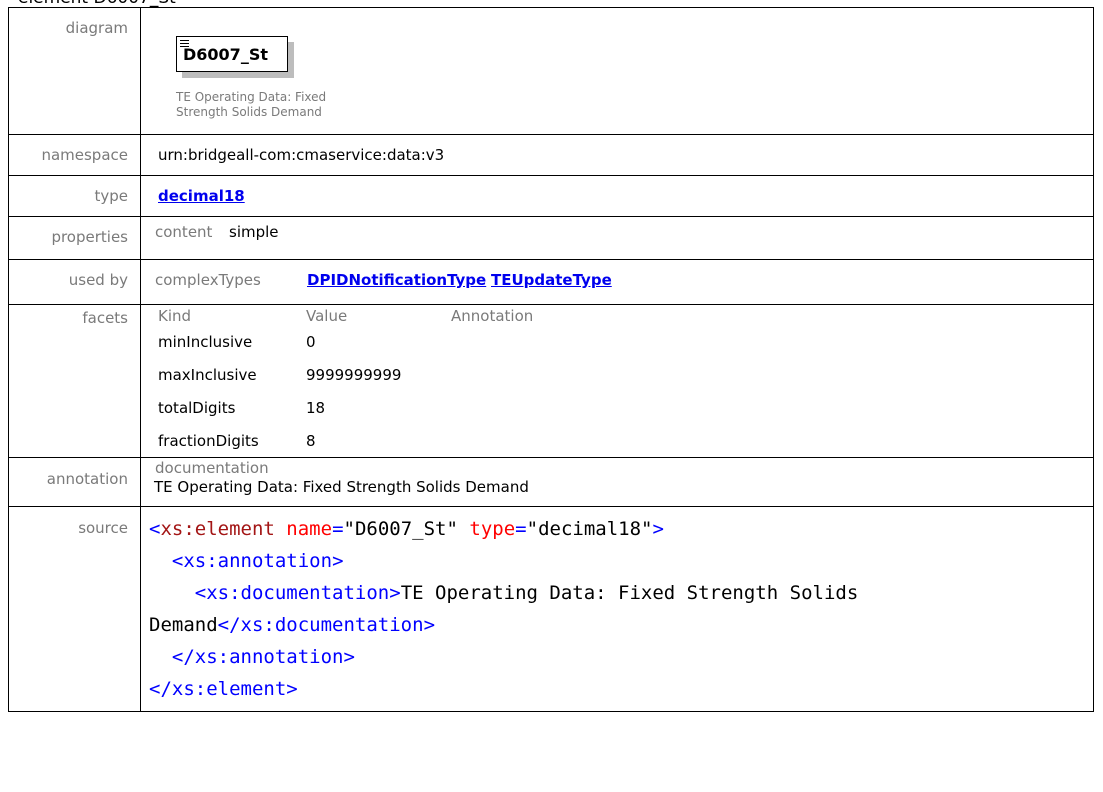 The height and width of the screenshot is (792, 1103). I want to click on facet-row: fractionDigits 8, so click(379, 440).